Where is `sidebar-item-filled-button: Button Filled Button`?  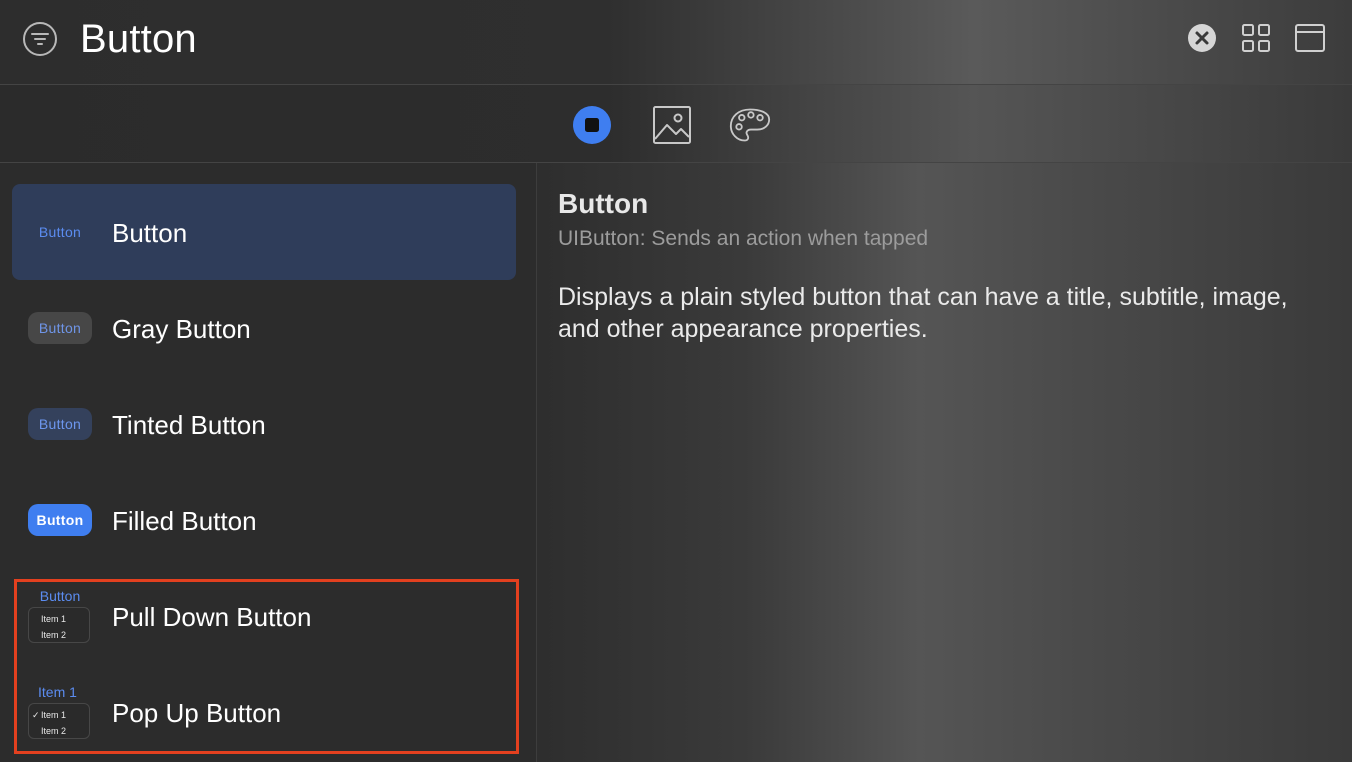 sidebar-item-filled-button: Button Filled Button is located at coordinates (264, 520).